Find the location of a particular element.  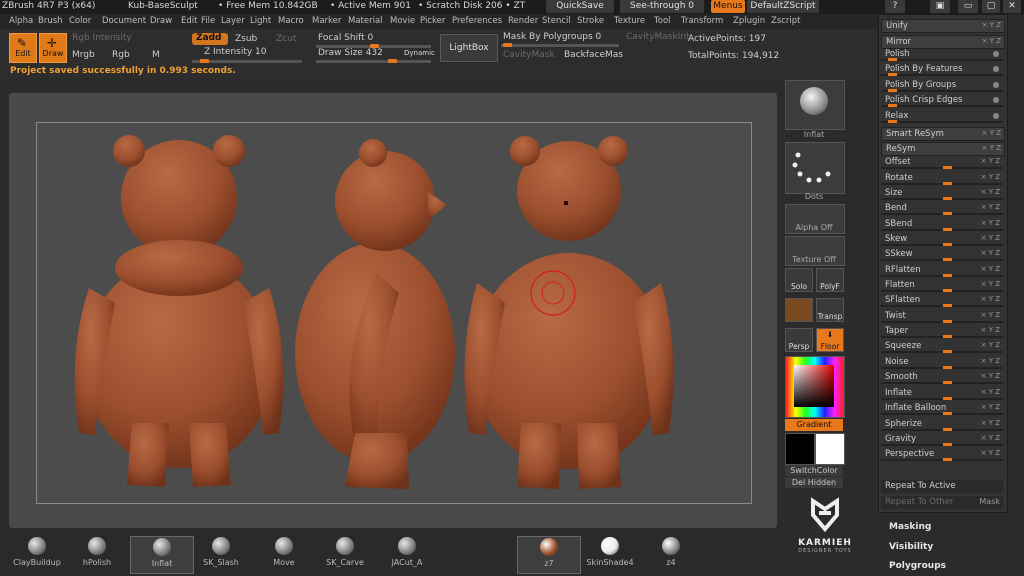

floor-button: ⬇ Floor is located at coordinates (830, 340).